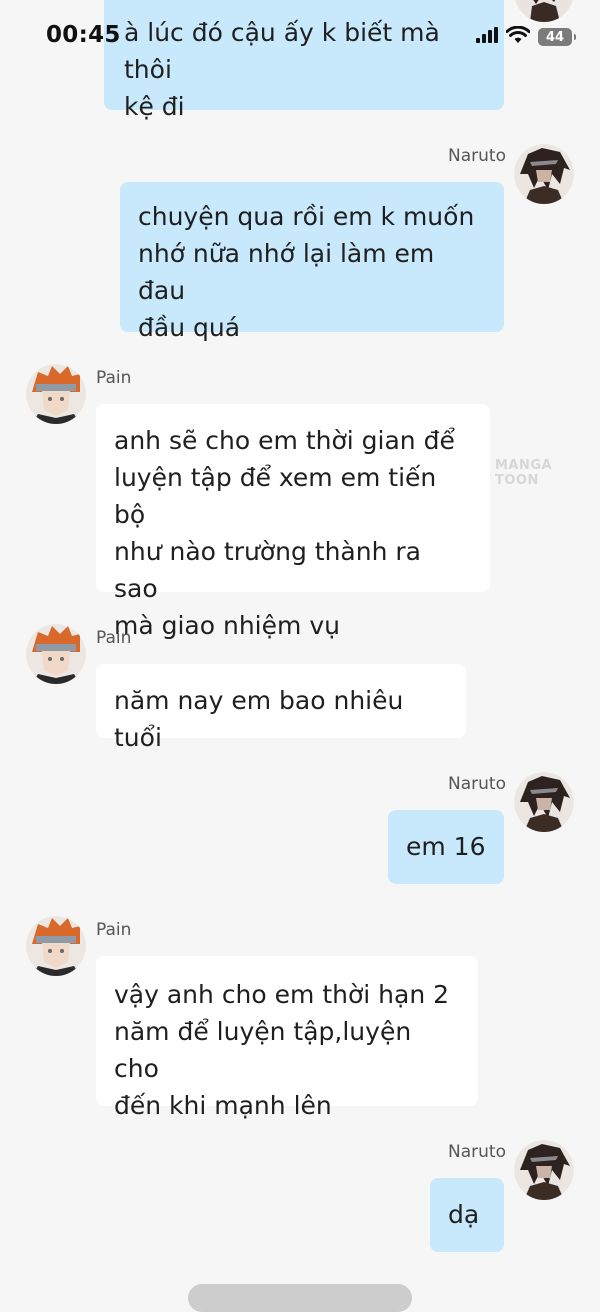  I want to click on message-bubble-sent: dạ, so click(467, 1215).